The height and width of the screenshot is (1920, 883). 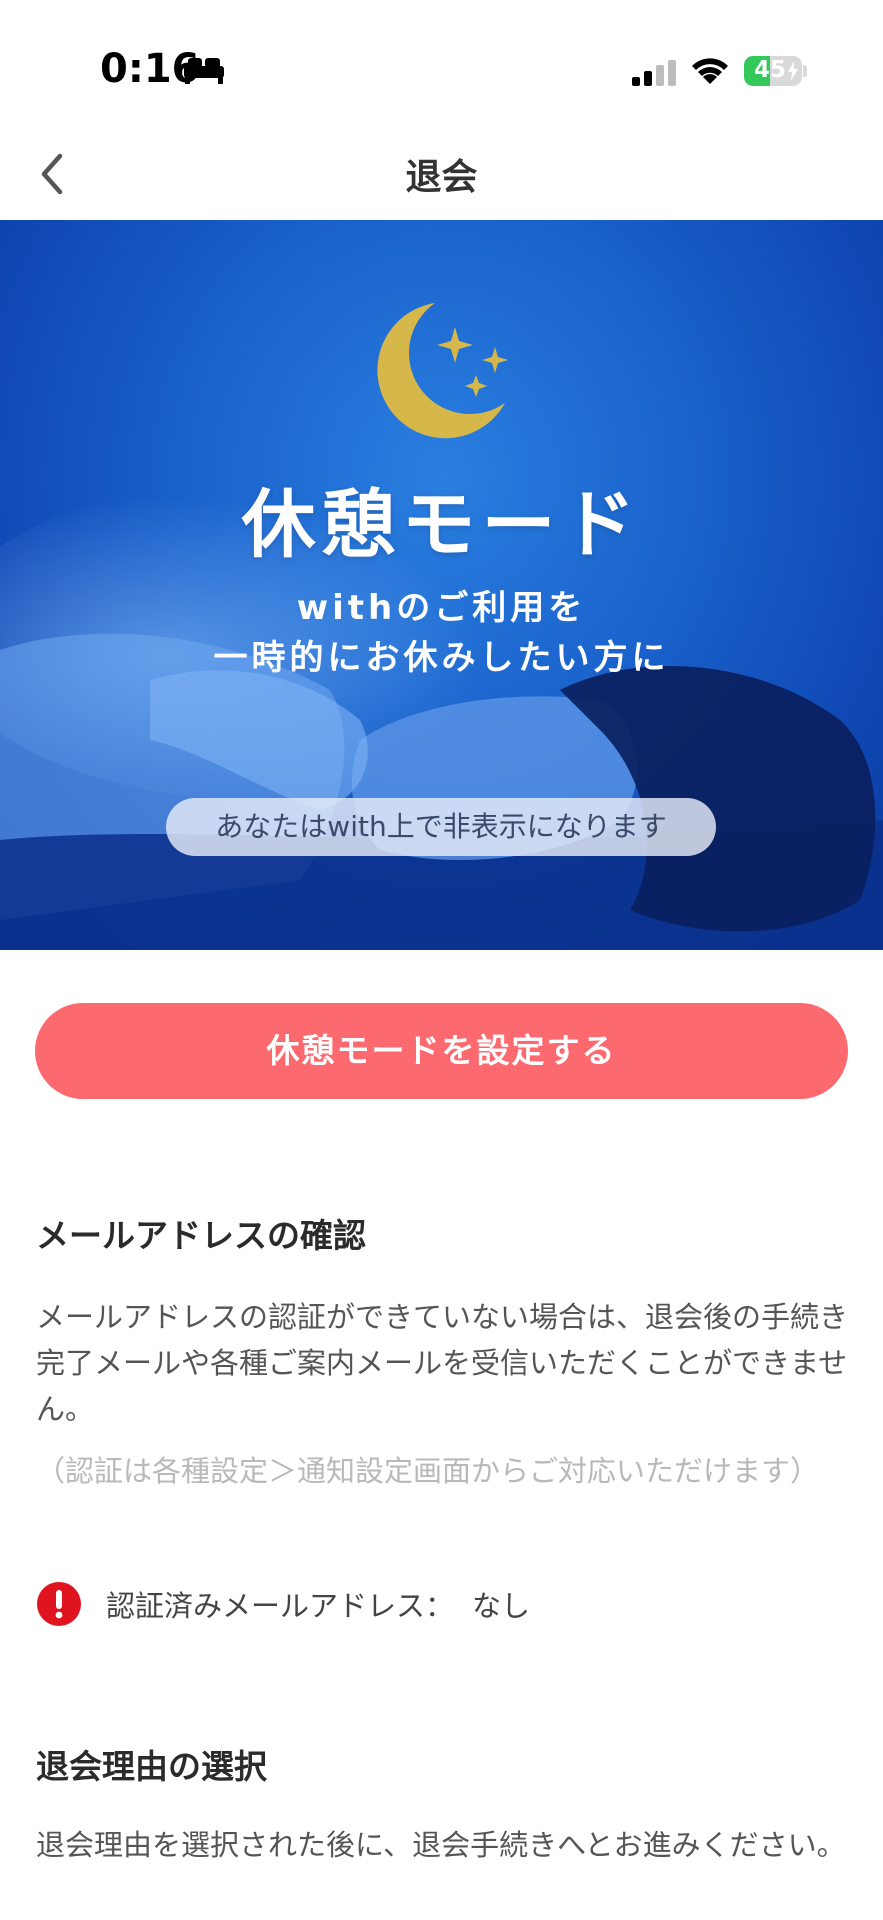 I want to click on email-verification-note: （認証は各種設定＞通知設定画面からご対応いただけます）, so click(x=428, y=1471).